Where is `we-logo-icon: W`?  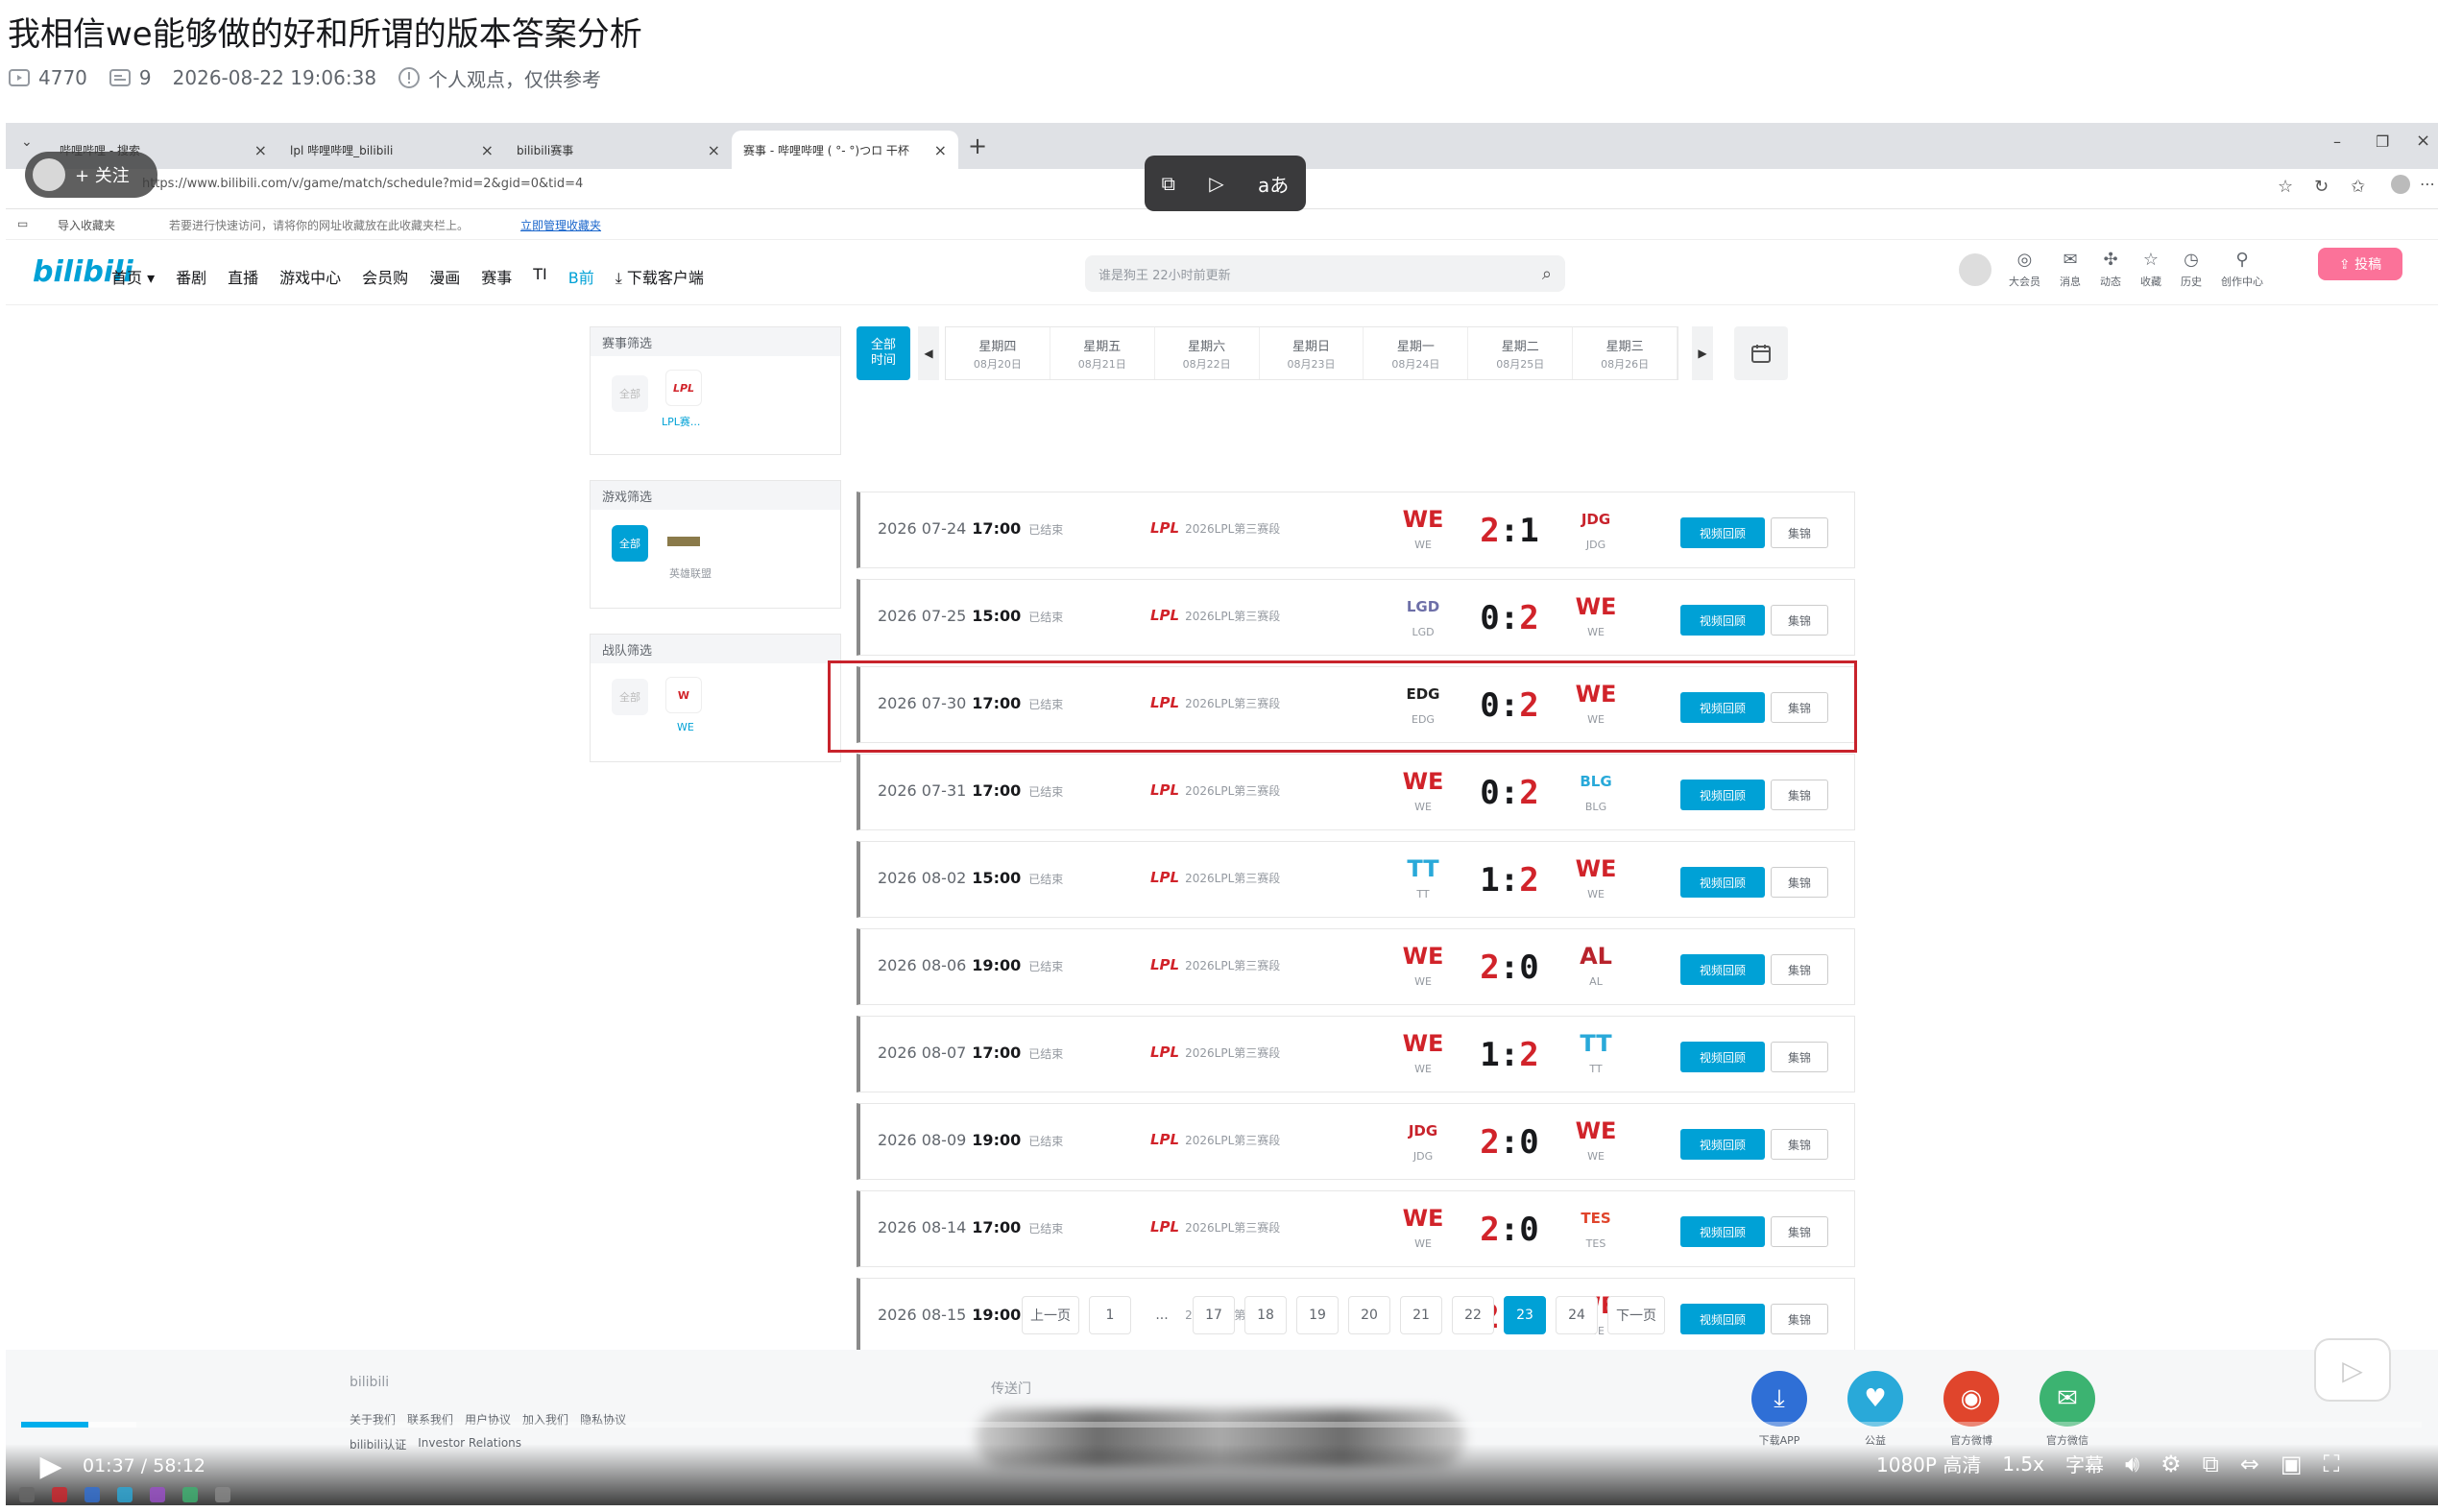 we-logo-icon: W is located at coordinates (683, 695).